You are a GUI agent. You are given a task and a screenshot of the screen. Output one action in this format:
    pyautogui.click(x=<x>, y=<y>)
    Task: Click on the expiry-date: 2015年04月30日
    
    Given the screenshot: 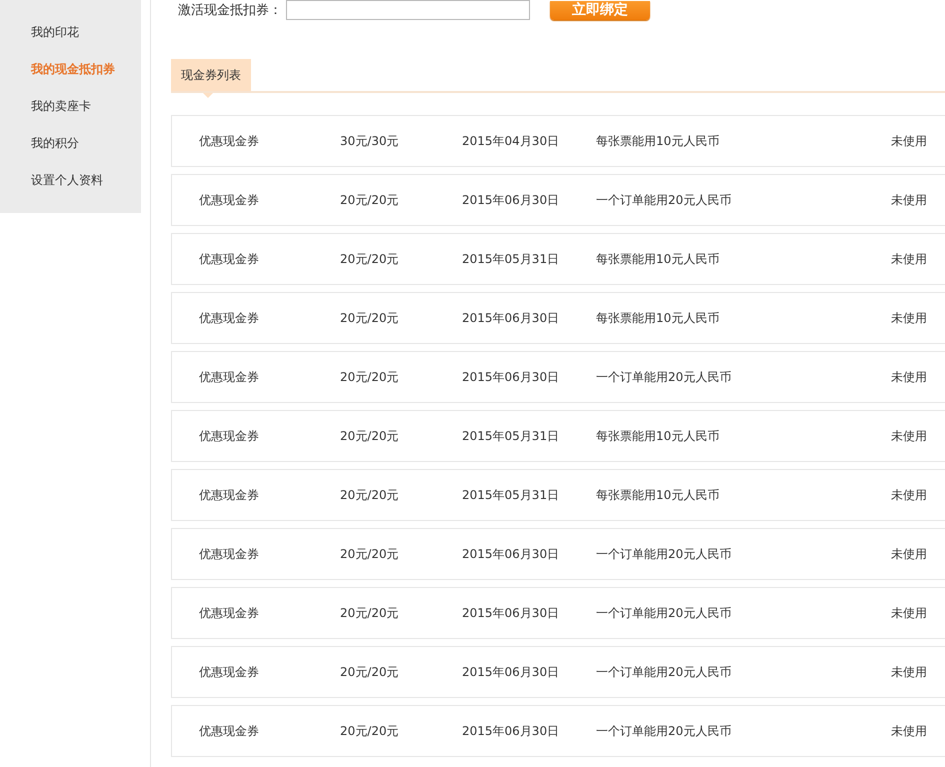 What is the action you would take?
    pyautogui.click(x=511, y=141)
    